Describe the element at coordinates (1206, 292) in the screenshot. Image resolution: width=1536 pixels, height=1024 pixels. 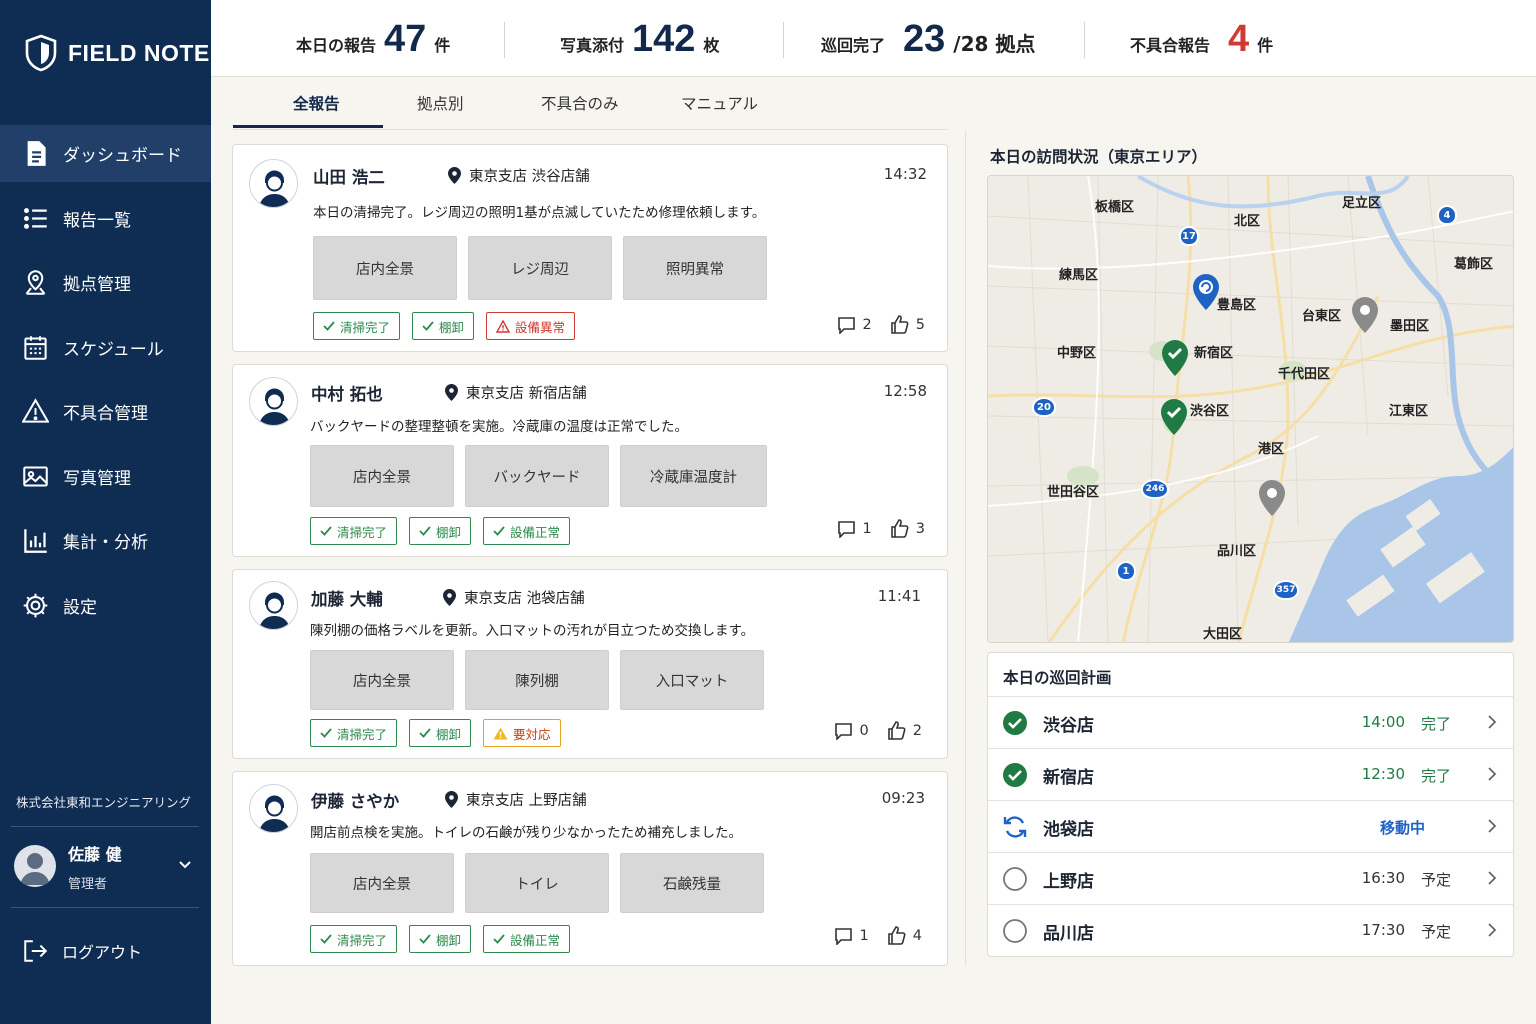
I see `map-pin-moving` at that location.